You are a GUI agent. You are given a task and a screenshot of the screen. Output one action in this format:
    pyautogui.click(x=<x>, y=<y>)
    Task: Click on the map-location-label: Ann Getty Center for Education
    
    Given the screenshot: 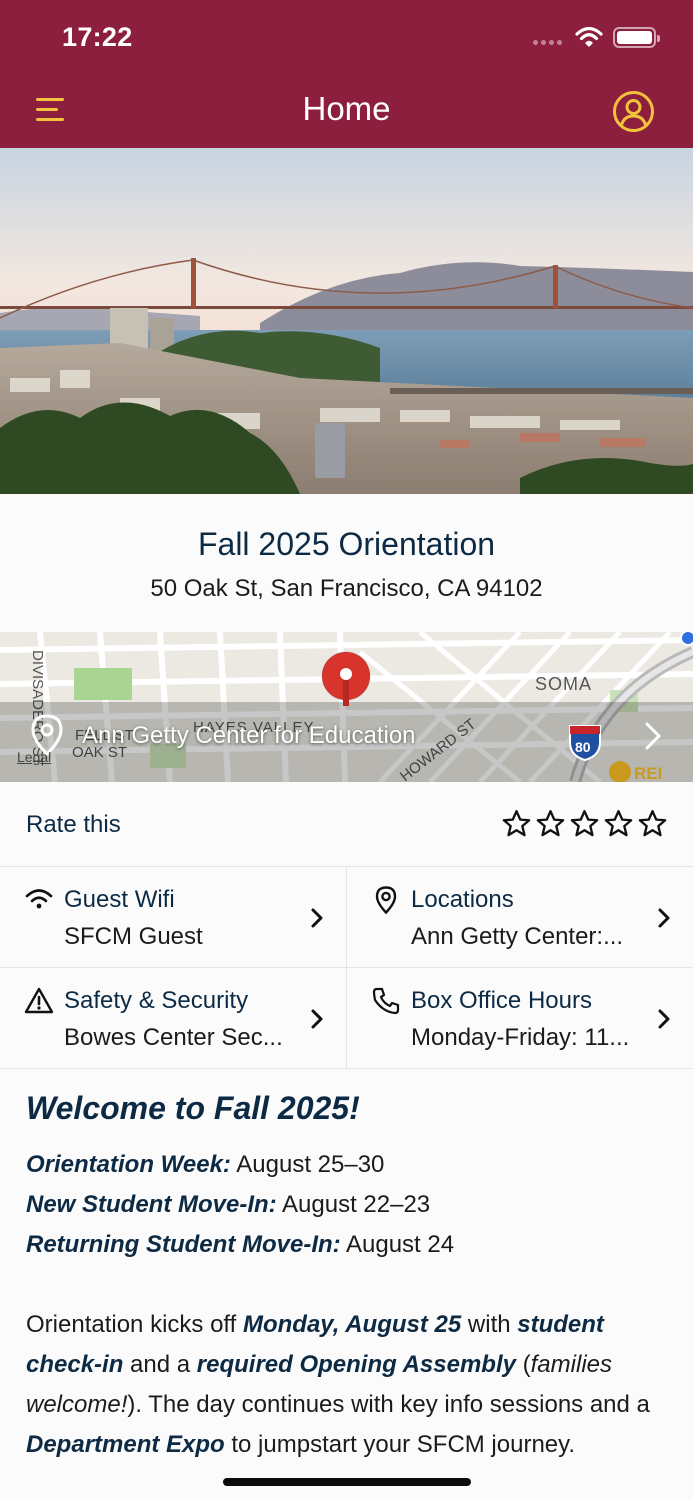 What is the action you would take?
    pyautogui.click(x=249, y=735)
    